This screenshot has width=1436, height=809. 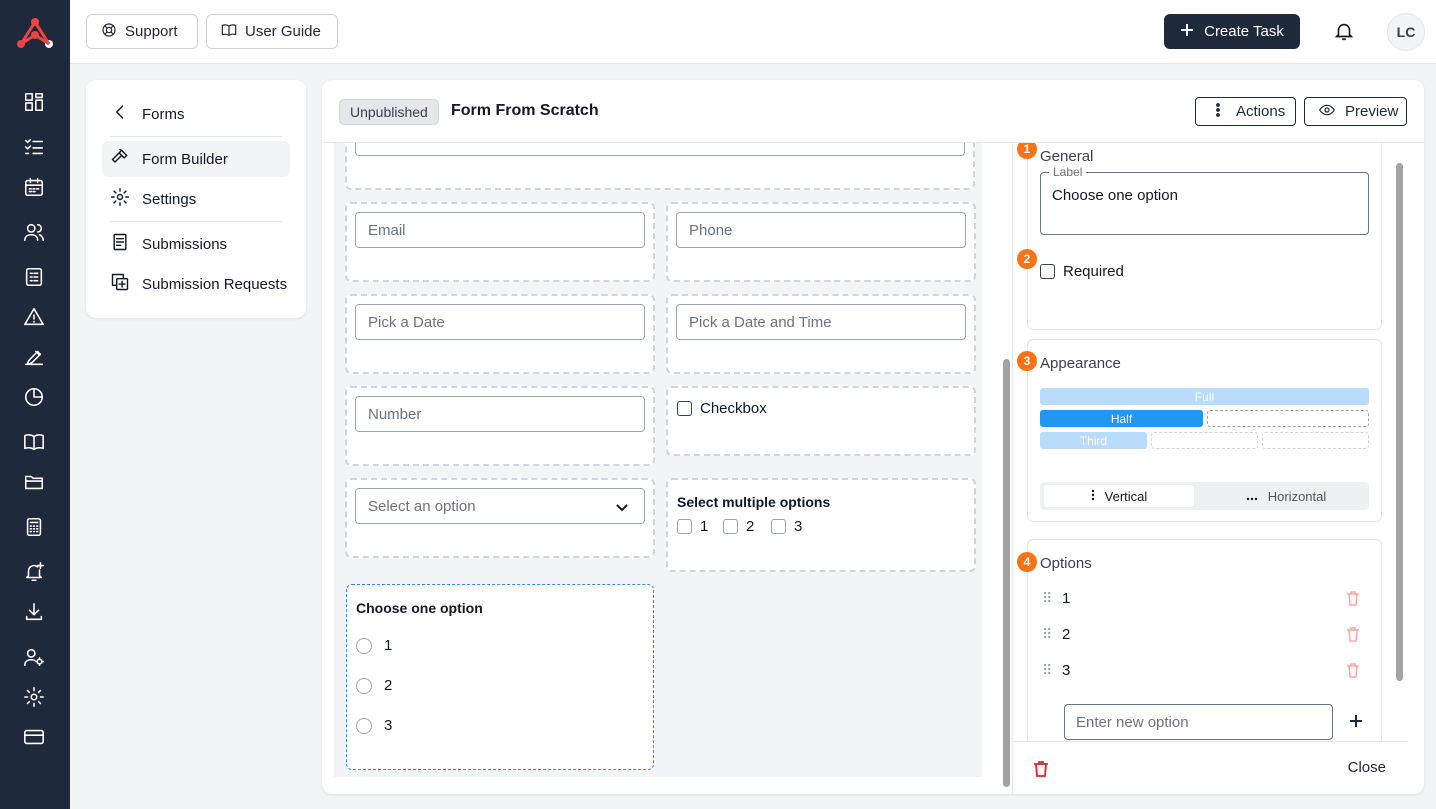 I want to click on support-button: Support, so click(x=142, y=31).